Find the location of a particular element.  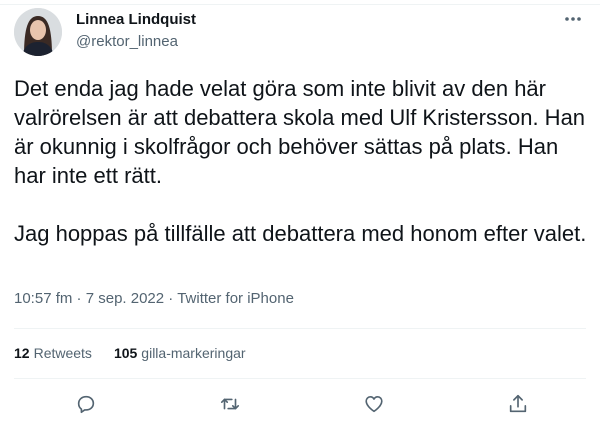

retweet-button is located at coordinates (230, 404).